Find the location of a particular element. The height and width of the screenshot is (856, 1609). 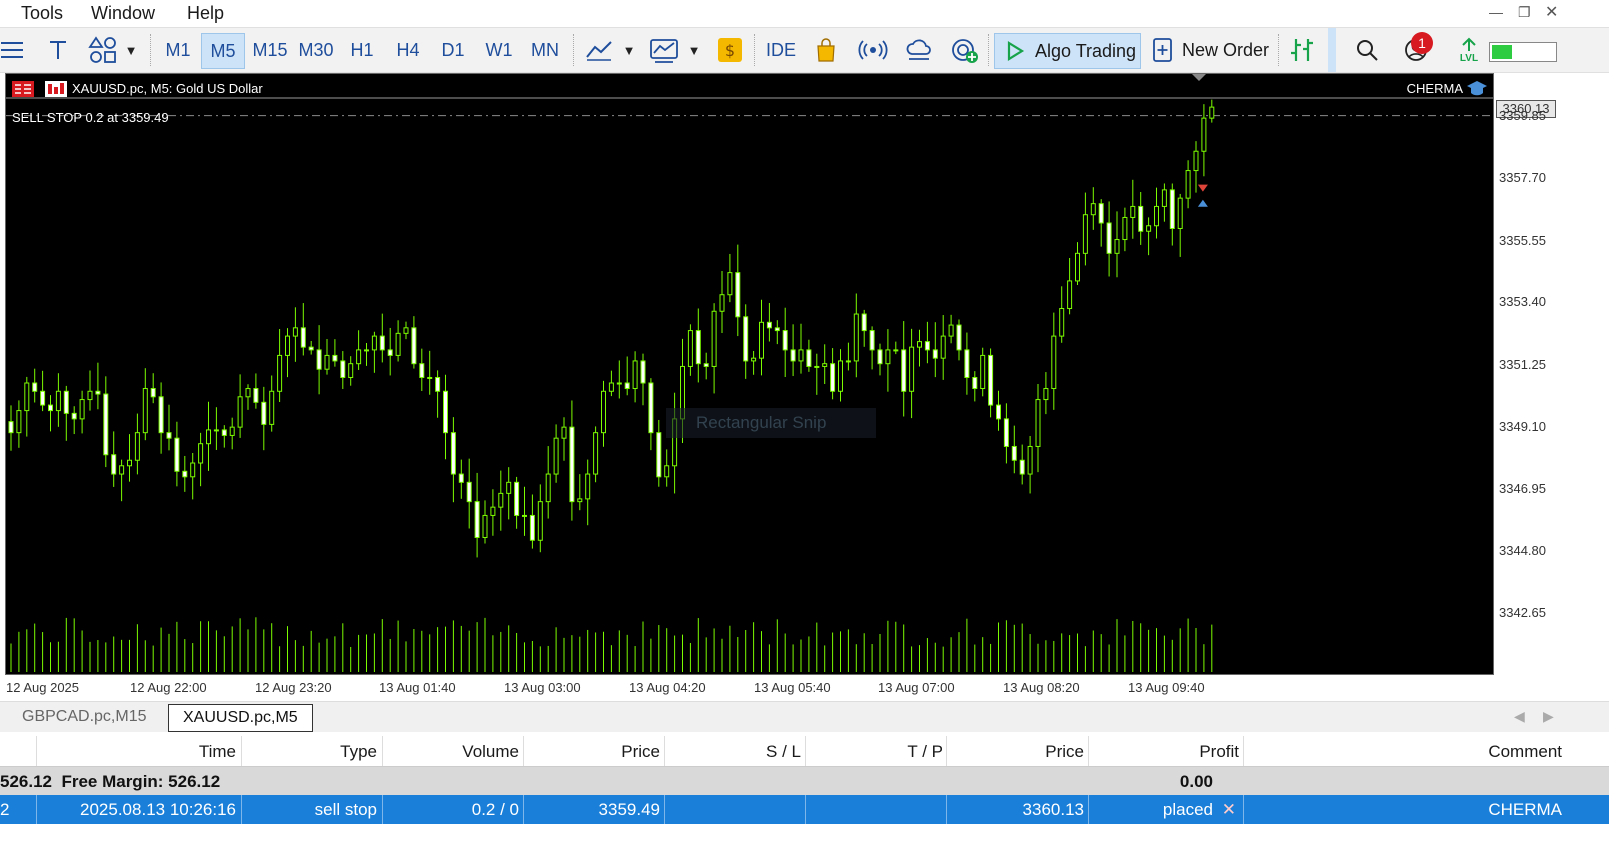

header-volume: Volume is located at coordinates (490, 752).